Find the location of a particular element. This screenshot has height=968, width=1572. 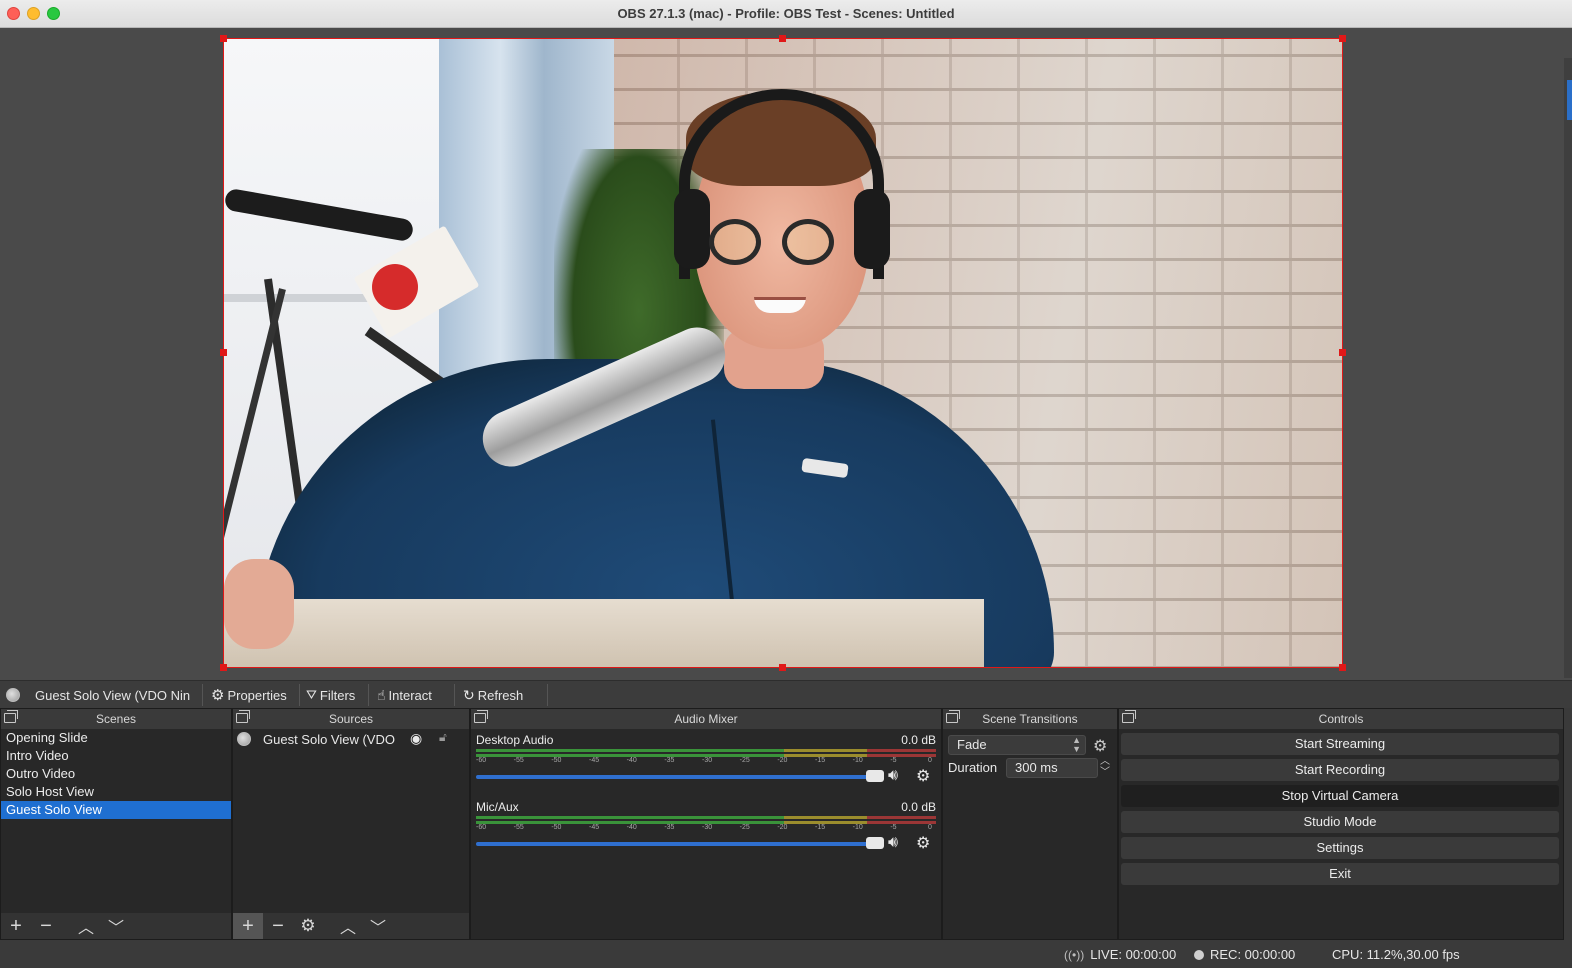

remove-source-button: − is located at coordinates (278, 926).